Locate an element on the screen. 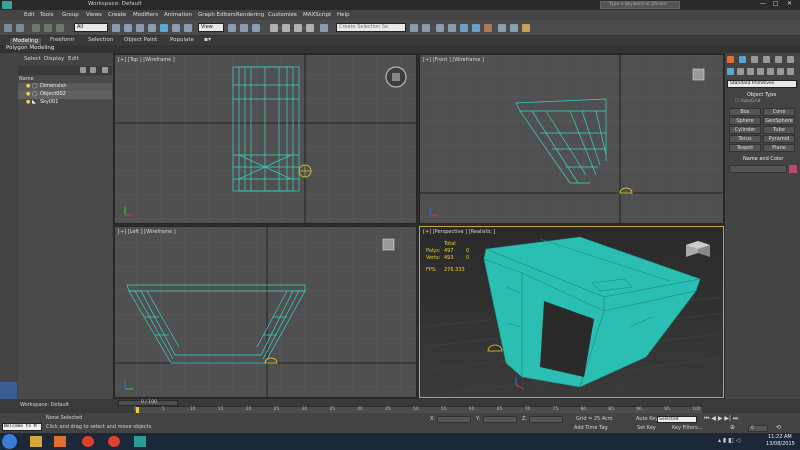 The width and height of the screenshot is (800, 450). systems-icon is located at coordinates (790, 71).